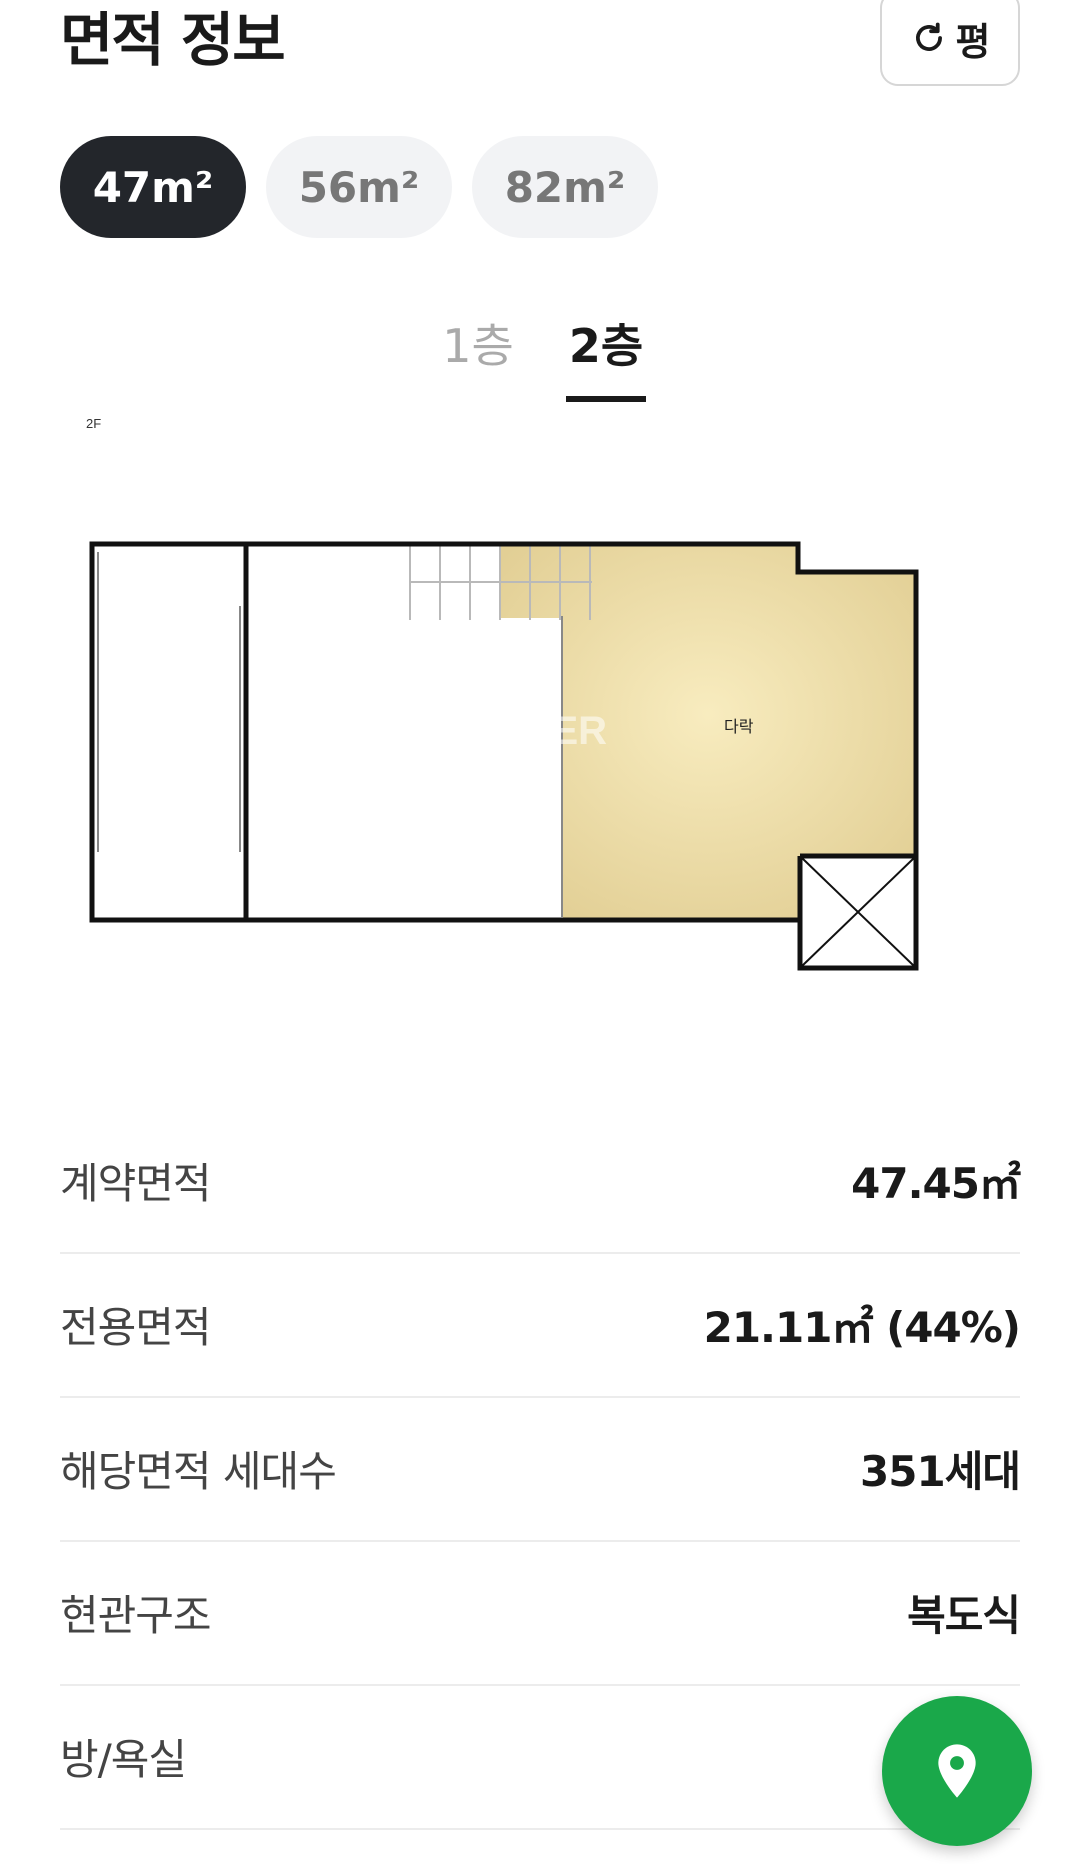  I want to click on info-row-contract-area: 계약면적 47.45㎡, so click(540, 1182).